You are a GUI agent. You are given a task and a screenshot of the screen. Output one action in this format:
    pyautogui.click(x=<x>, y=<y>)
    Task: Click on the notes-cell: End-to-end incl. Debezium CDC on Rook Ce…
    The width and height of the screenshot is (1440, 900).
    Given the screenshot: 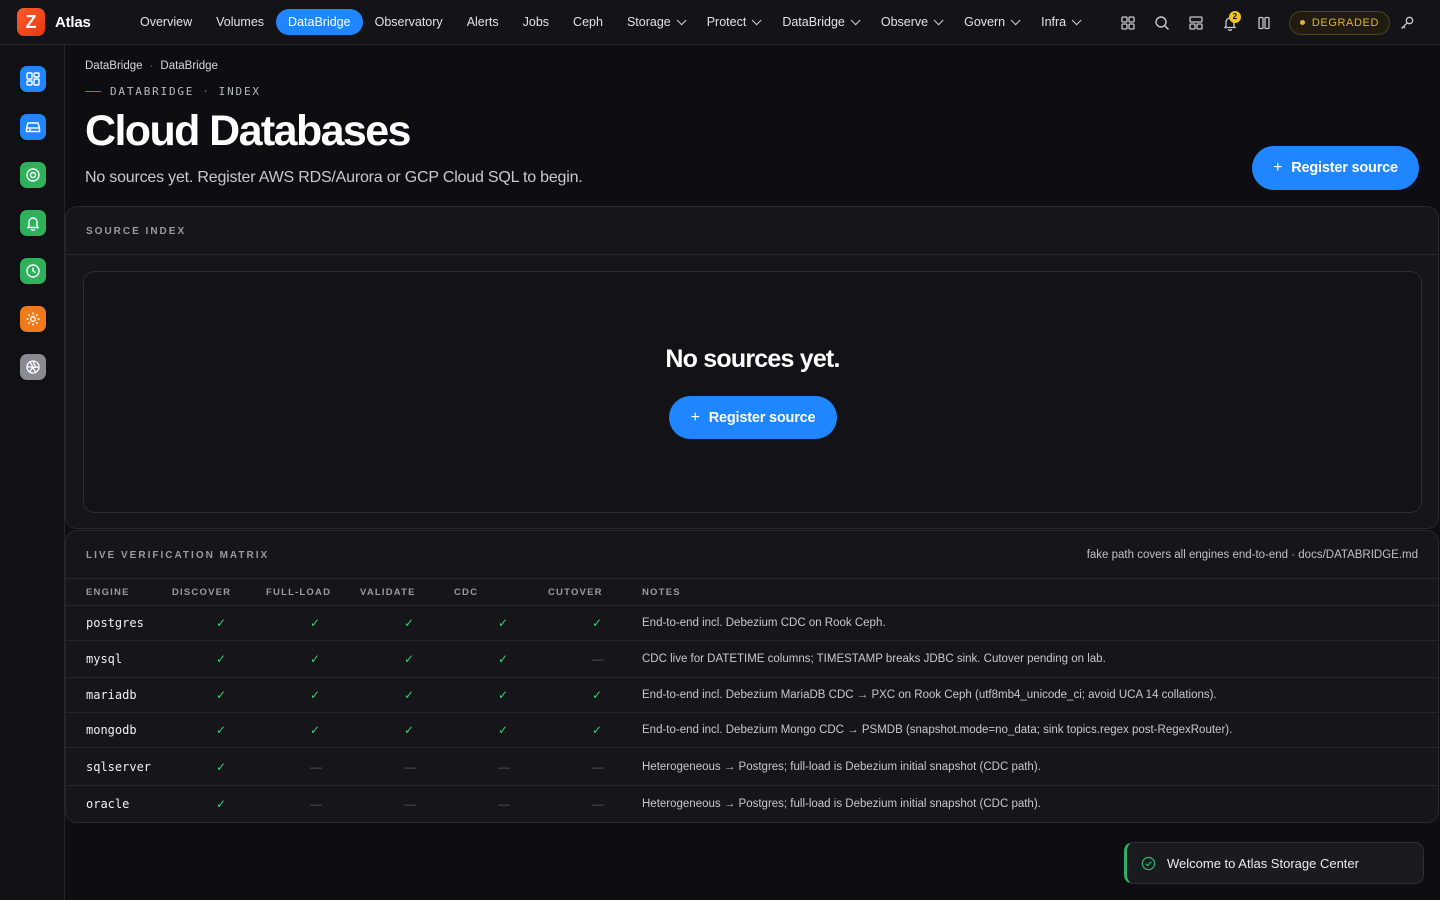 What is the action you would take?
    pyautogui.click(x=1040, y=623)
    